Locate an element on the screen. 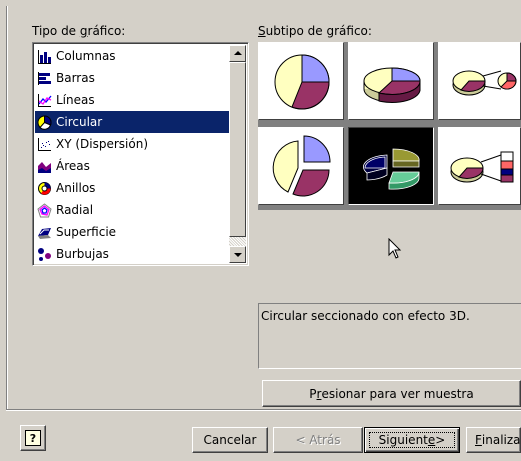 This screenshot has width=521, height=461. list-item-label: Superficie is located at coordinates (86, 232).